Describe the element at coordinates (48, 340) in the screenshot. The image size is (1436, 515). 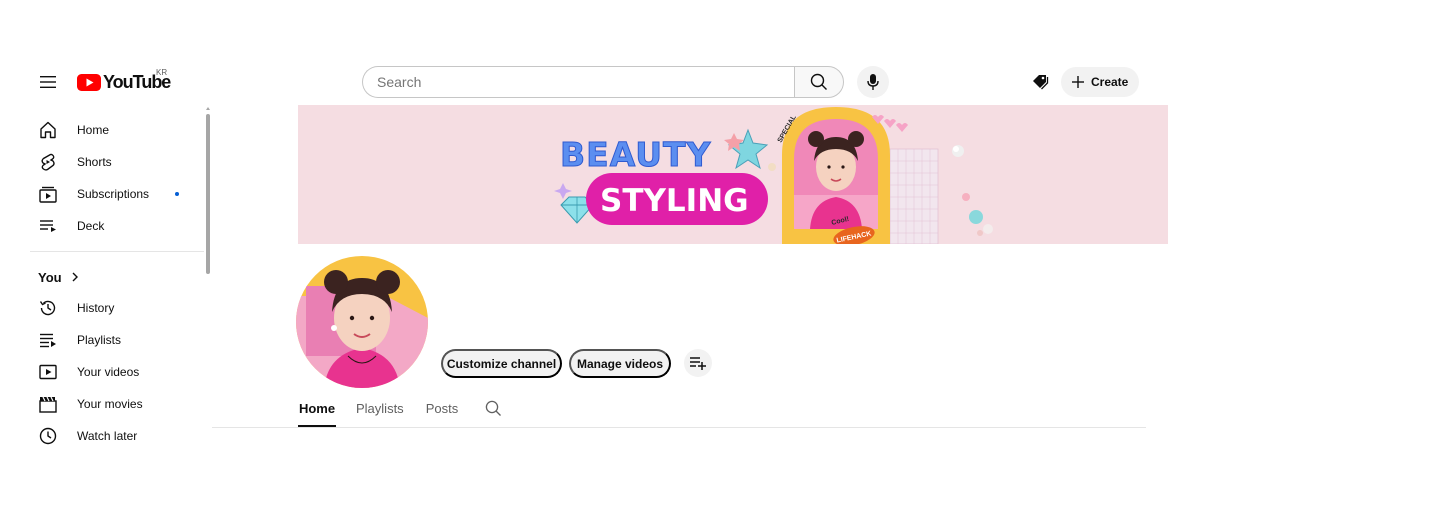
I see `playlists-icon` at that location.